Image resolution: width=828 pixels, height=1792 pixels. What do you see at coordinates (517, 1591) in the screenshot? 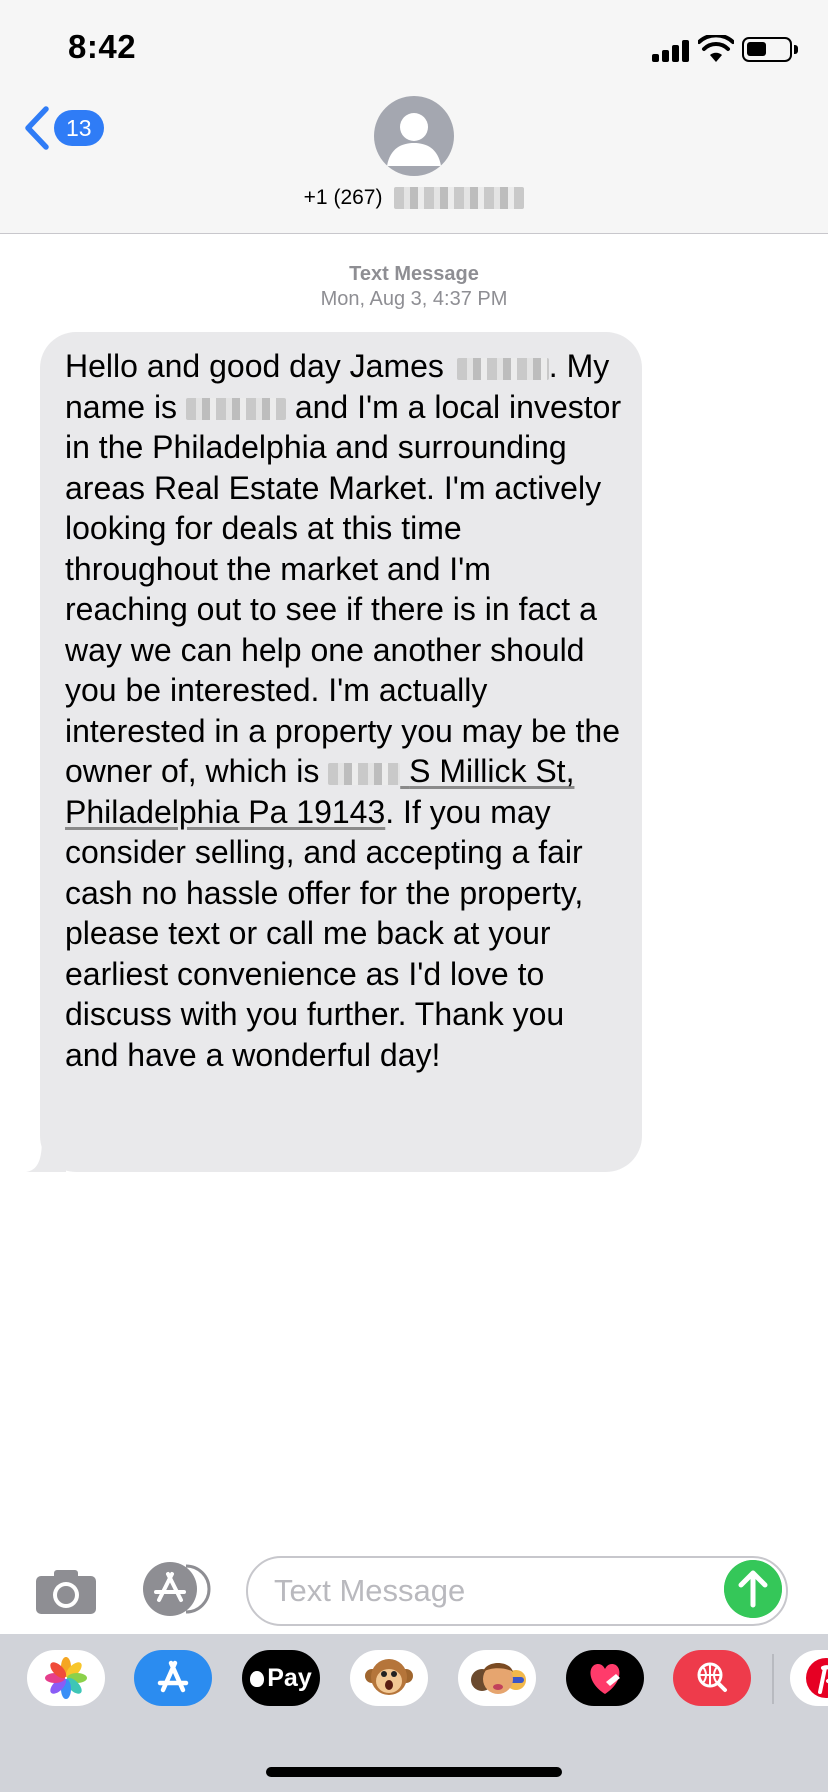
I see `message-input: Text Message` at bounding box center [517, 1591].